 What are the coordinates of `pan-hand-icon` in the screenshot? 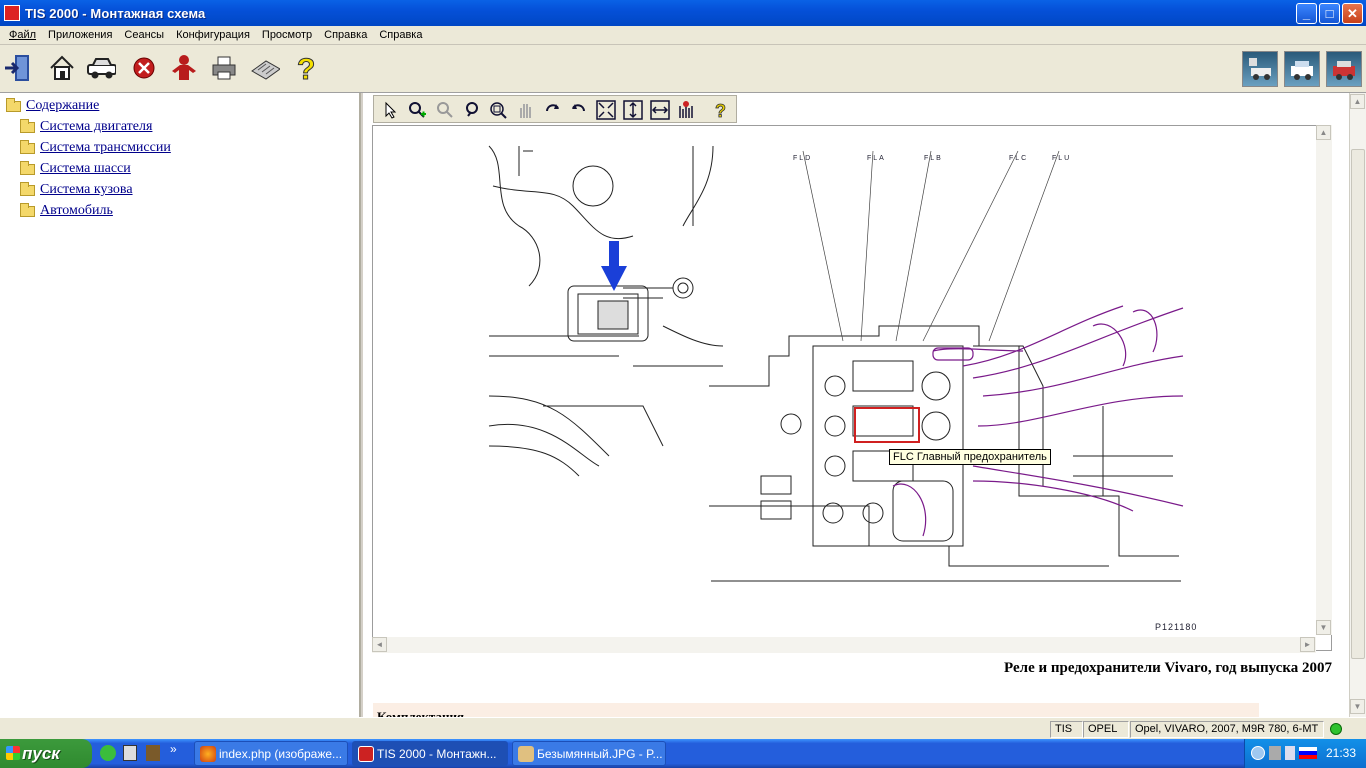 It's located at (525, 110).